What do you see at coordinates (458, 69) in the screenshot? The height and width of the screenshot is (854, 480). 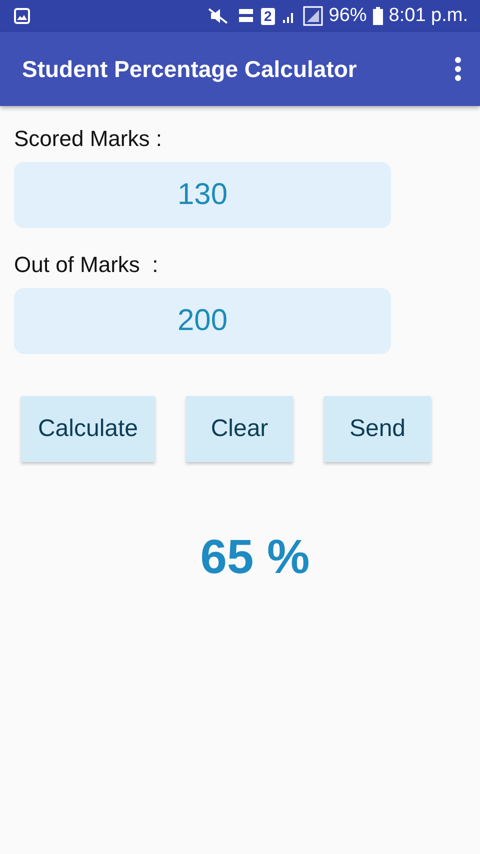 I see `overflow-menu-icon` at bounding box center [458, 69].